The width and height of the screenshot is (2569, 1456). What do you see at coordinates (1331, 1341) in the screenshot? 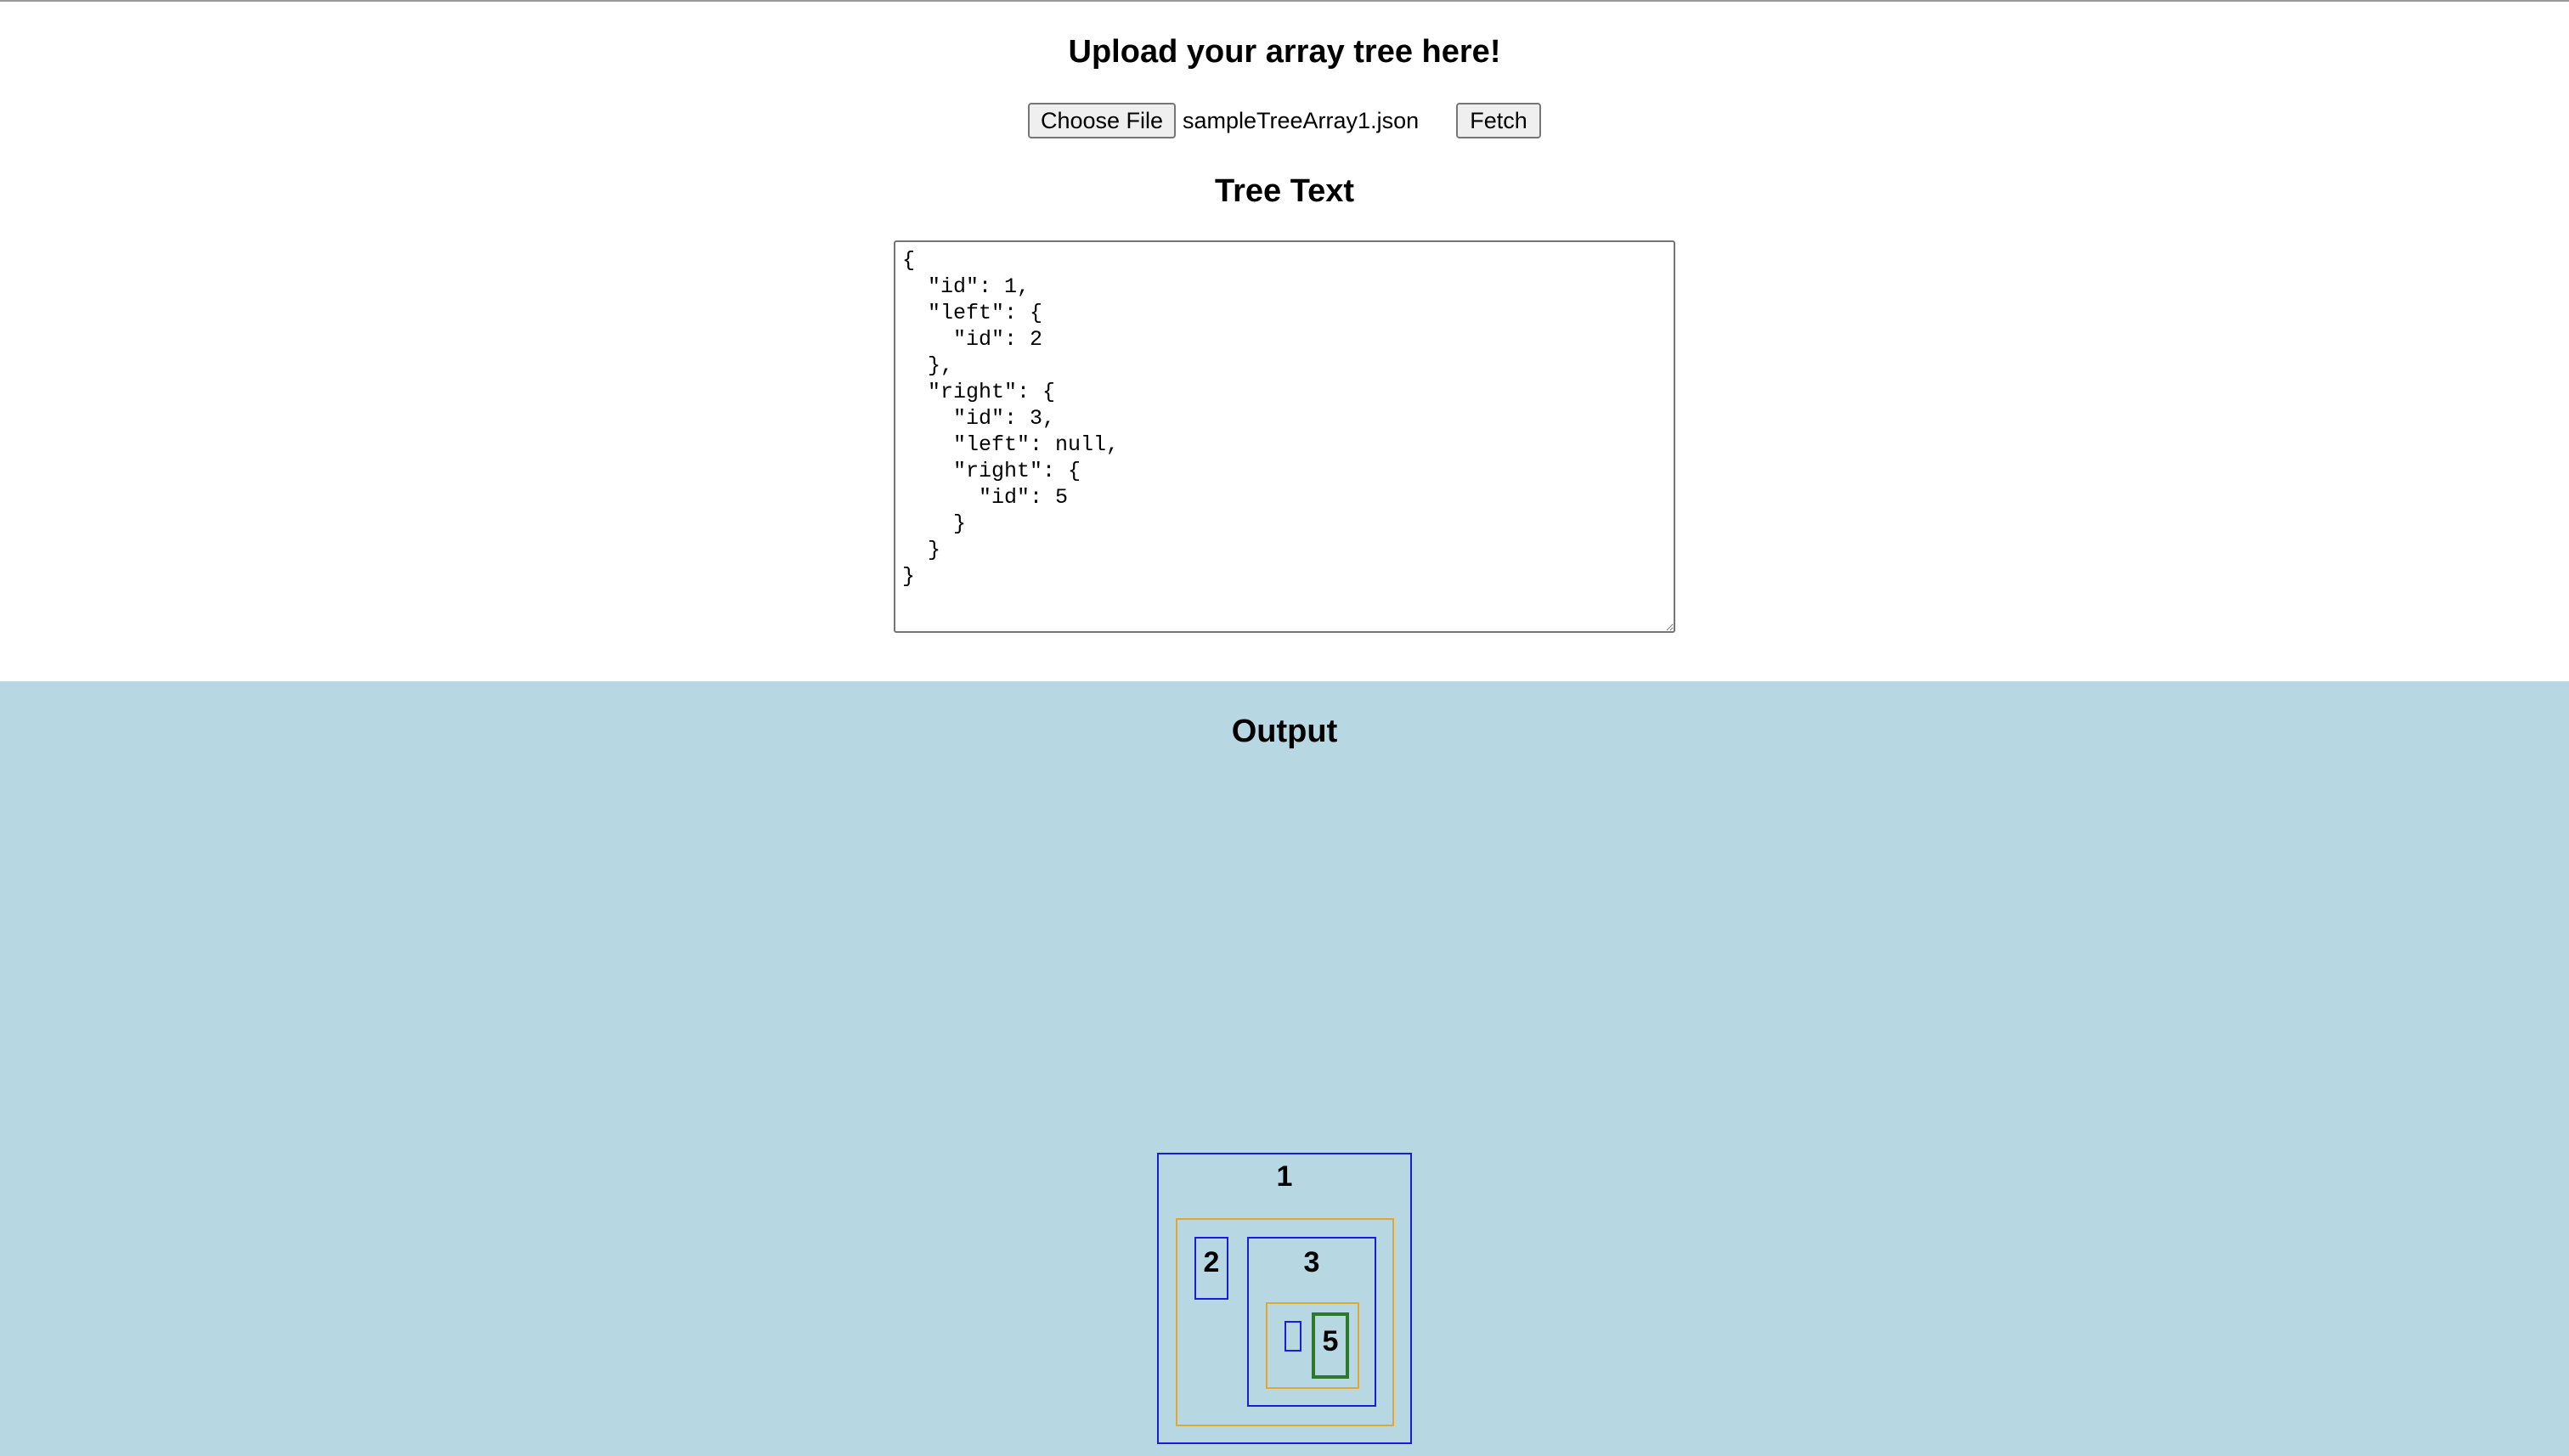
I see `node-label-right-right: 5` at bounding box center [1331, 1341].